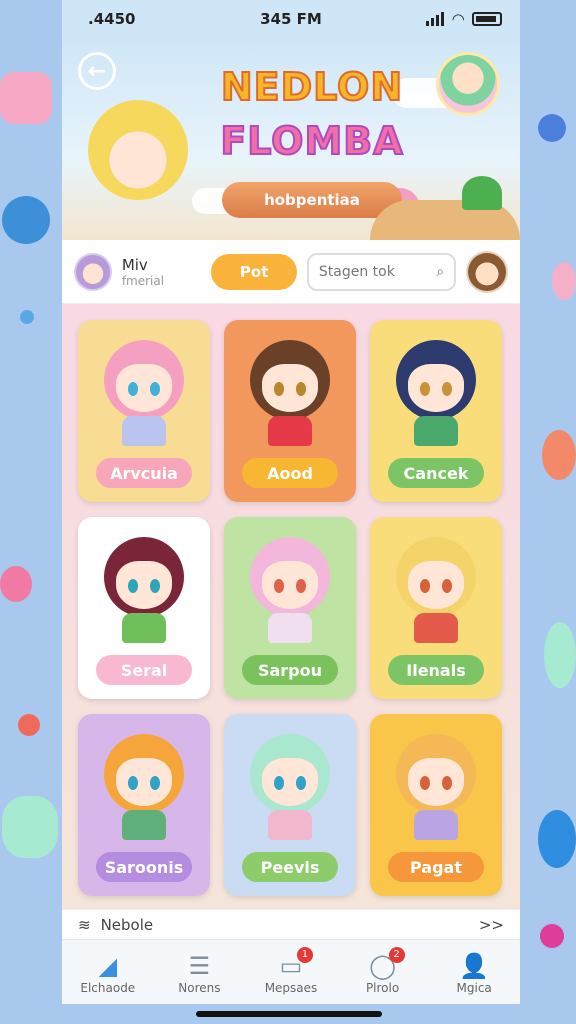 This screenshot has height=1024, width=576. Describe the element at coordinates (199, 965) in the screenshot. I see `list-icon: ☰` at that location.